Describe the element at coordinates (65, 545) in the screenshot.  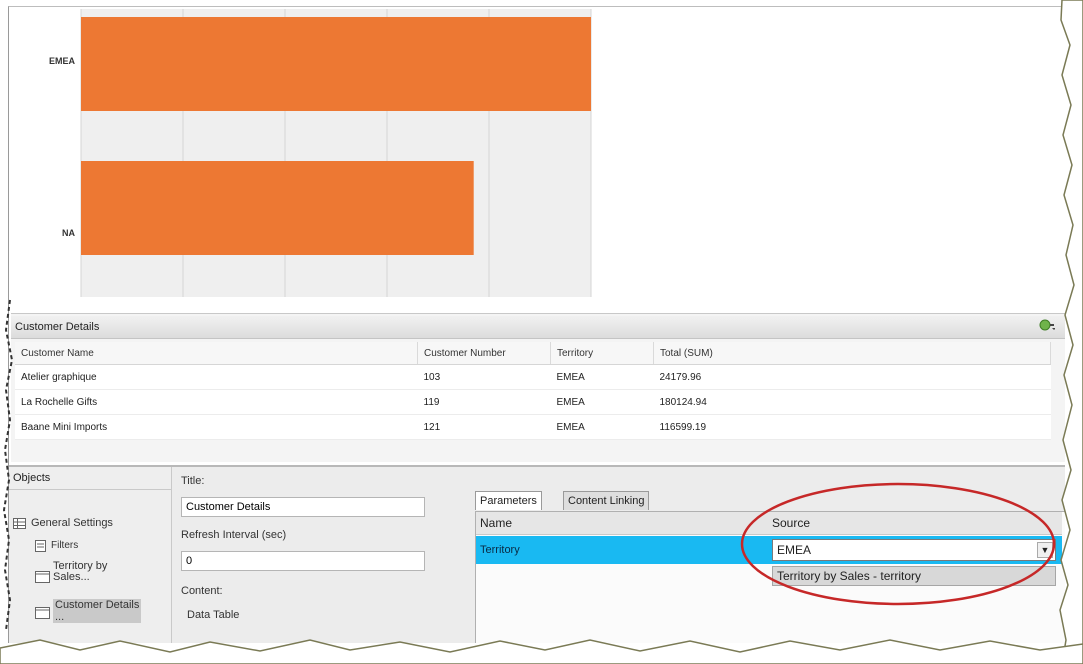
I see `tree-item-label: Filters` at that location.